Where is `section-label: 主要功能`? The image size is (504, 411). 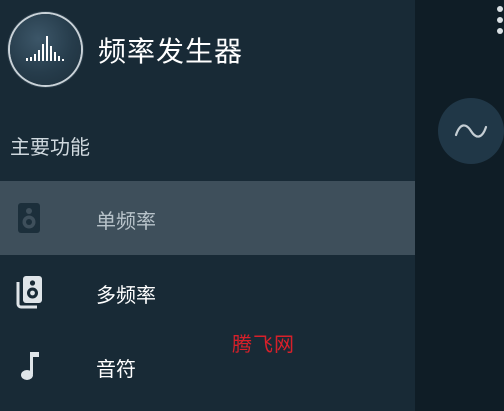 section-label: 主要功能 is located at coordinates (50, 147).